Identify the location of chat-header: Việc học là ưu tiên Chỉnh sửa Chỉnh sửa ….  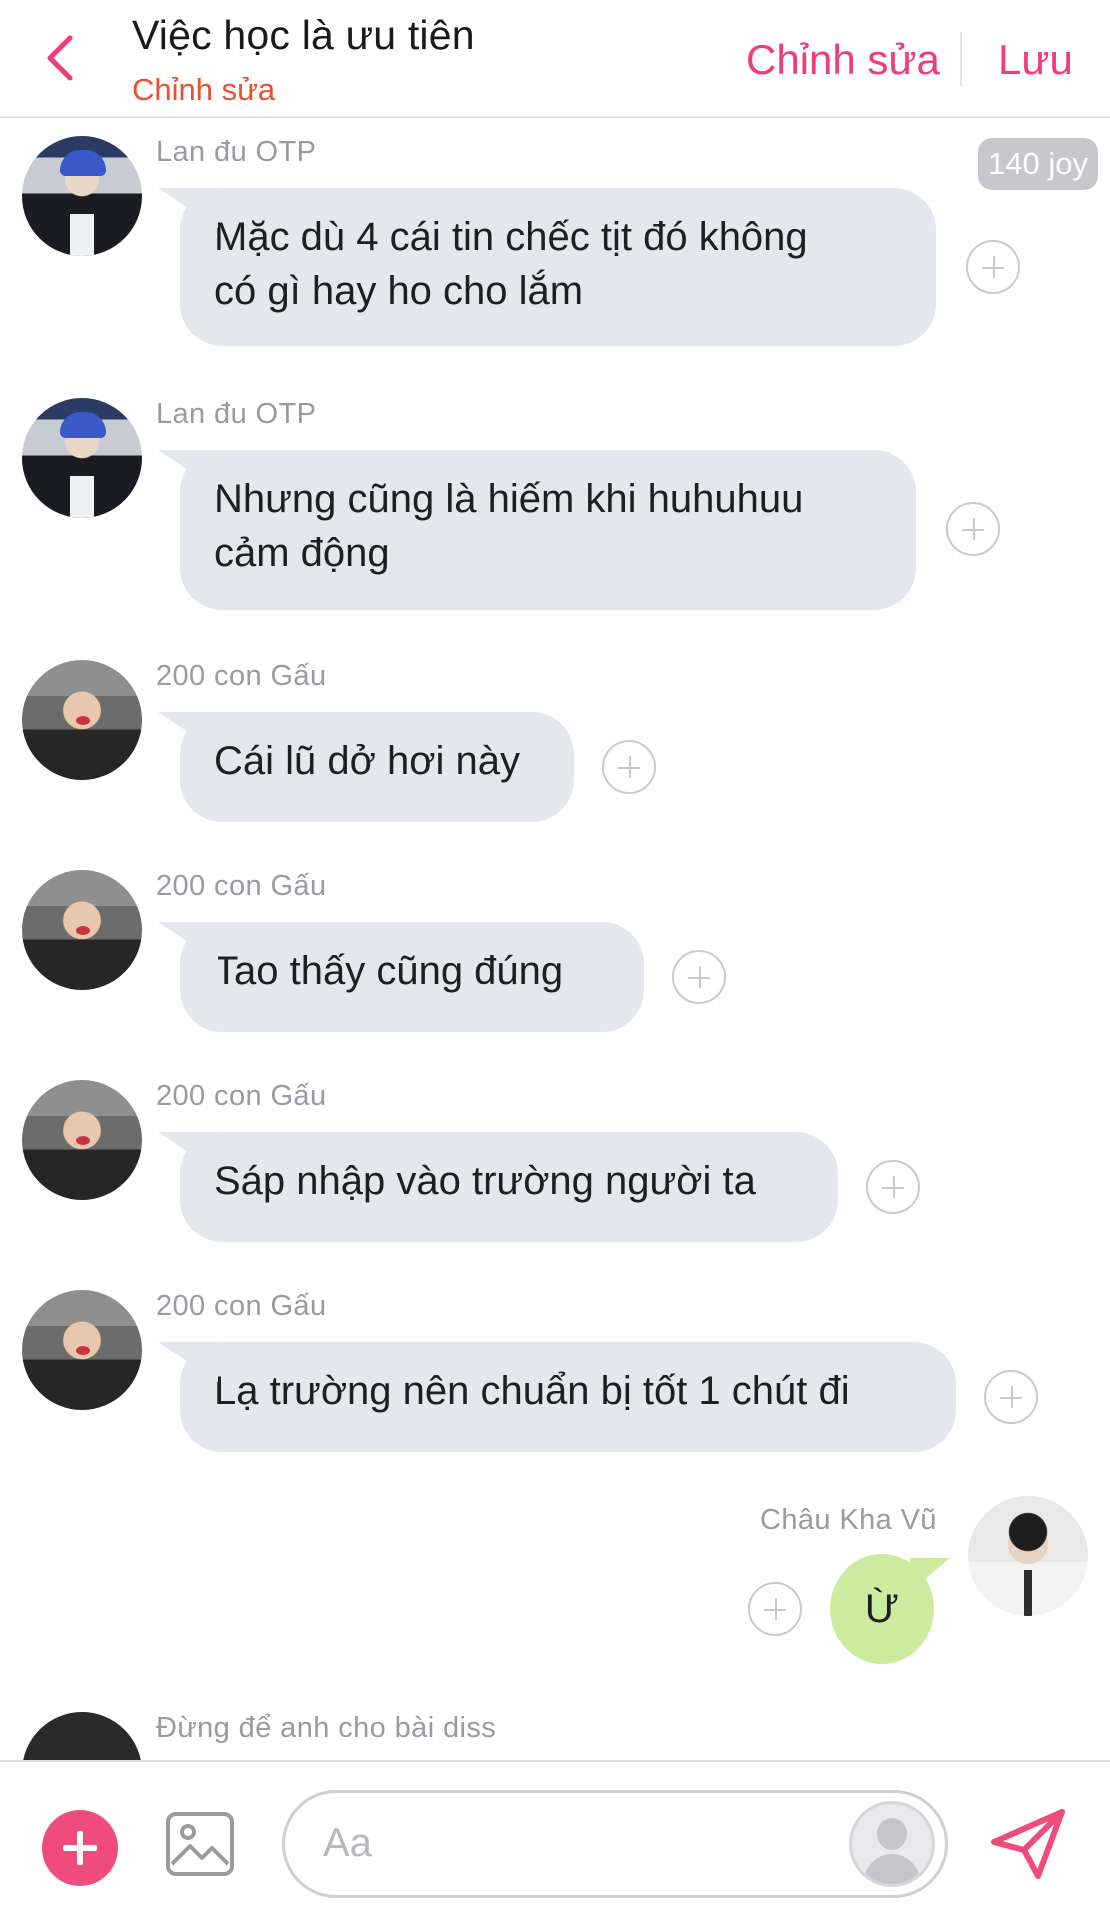
(555, 59).